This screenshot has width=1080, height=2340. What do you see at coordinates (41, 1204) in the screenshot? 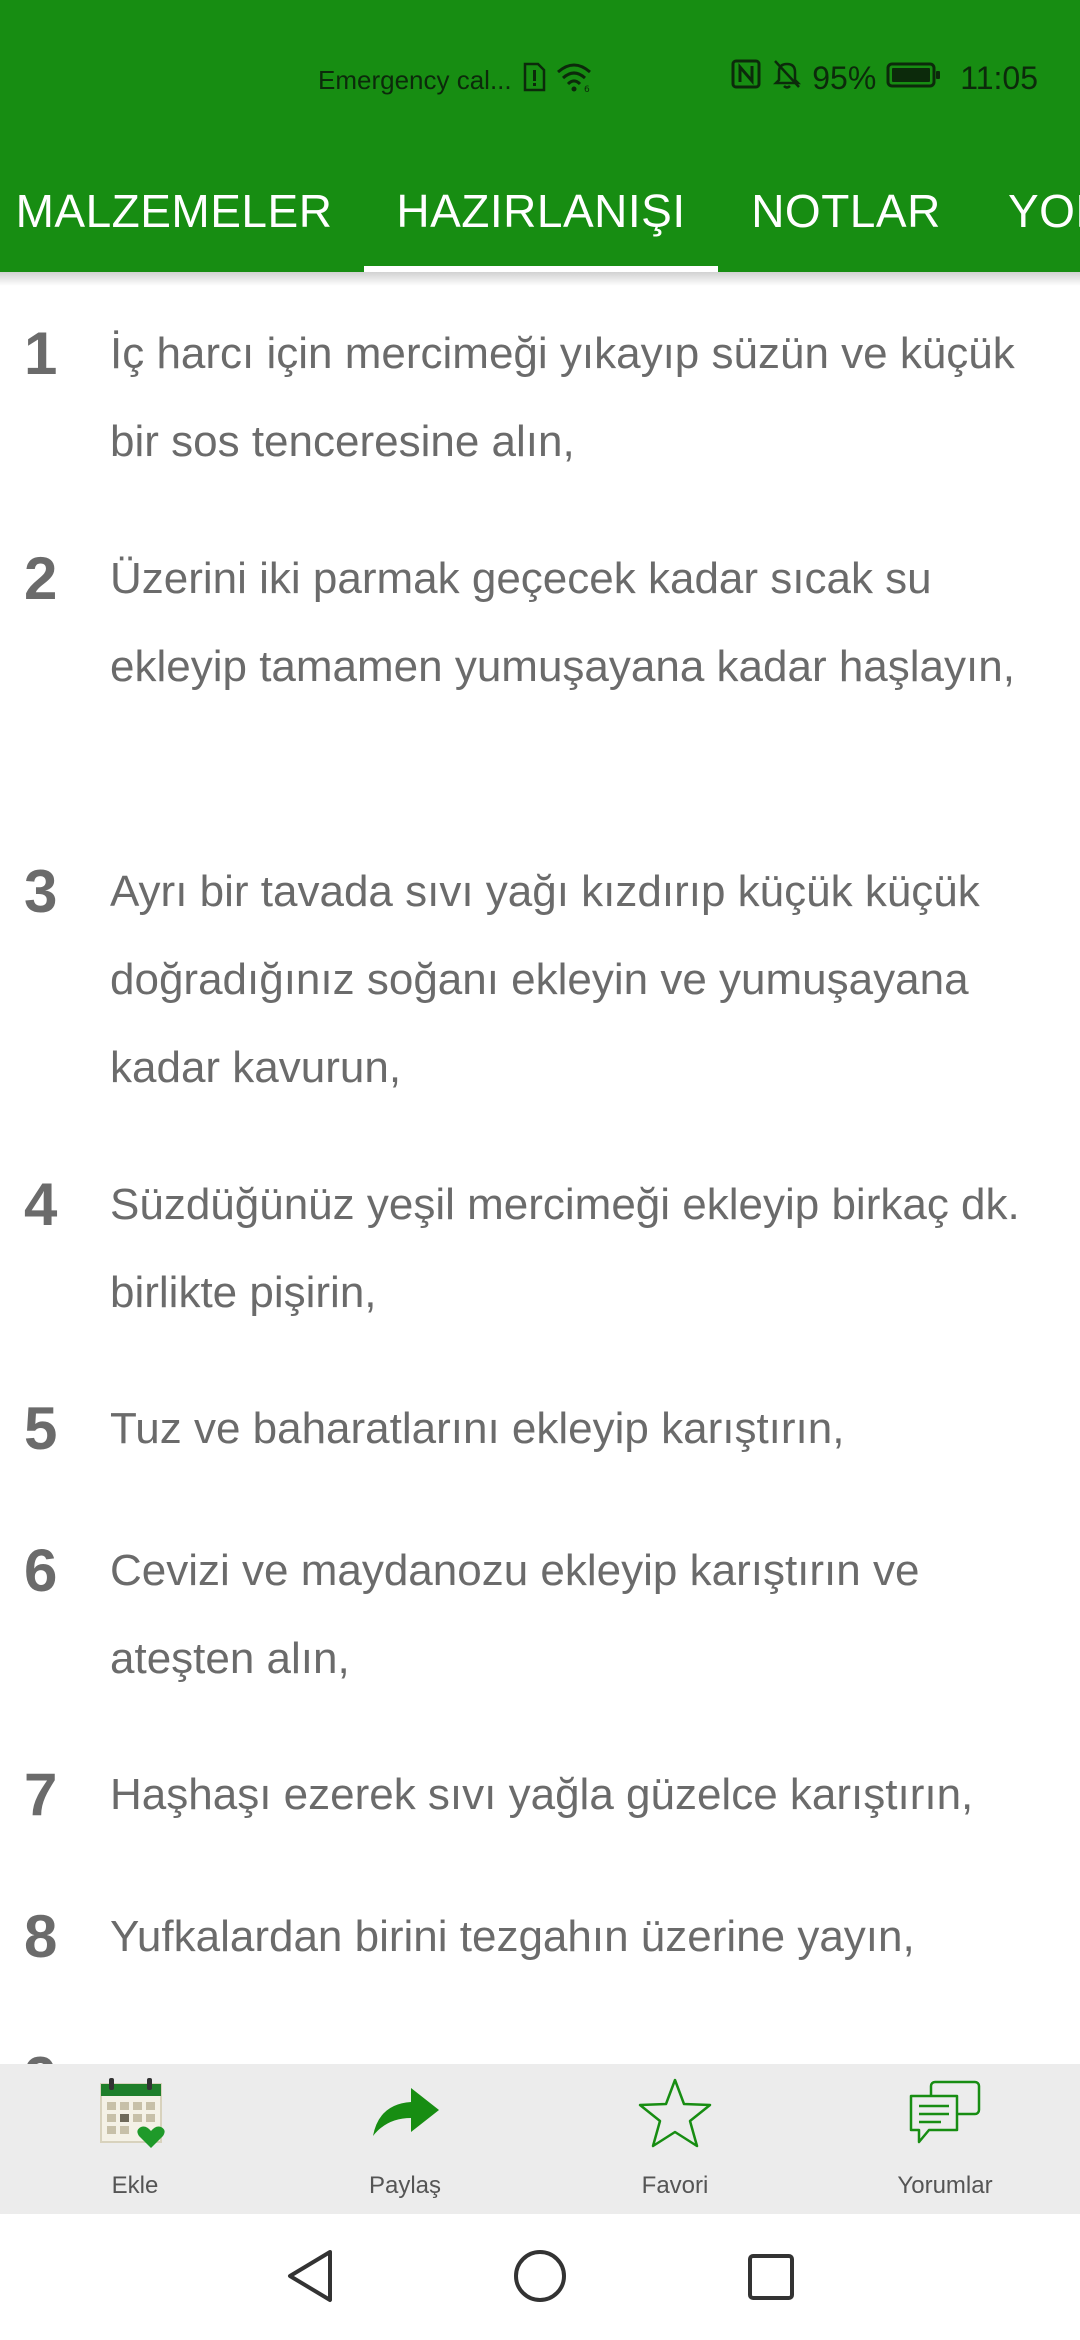
I see `step-number: 4` at bounding box center [41, 1204].